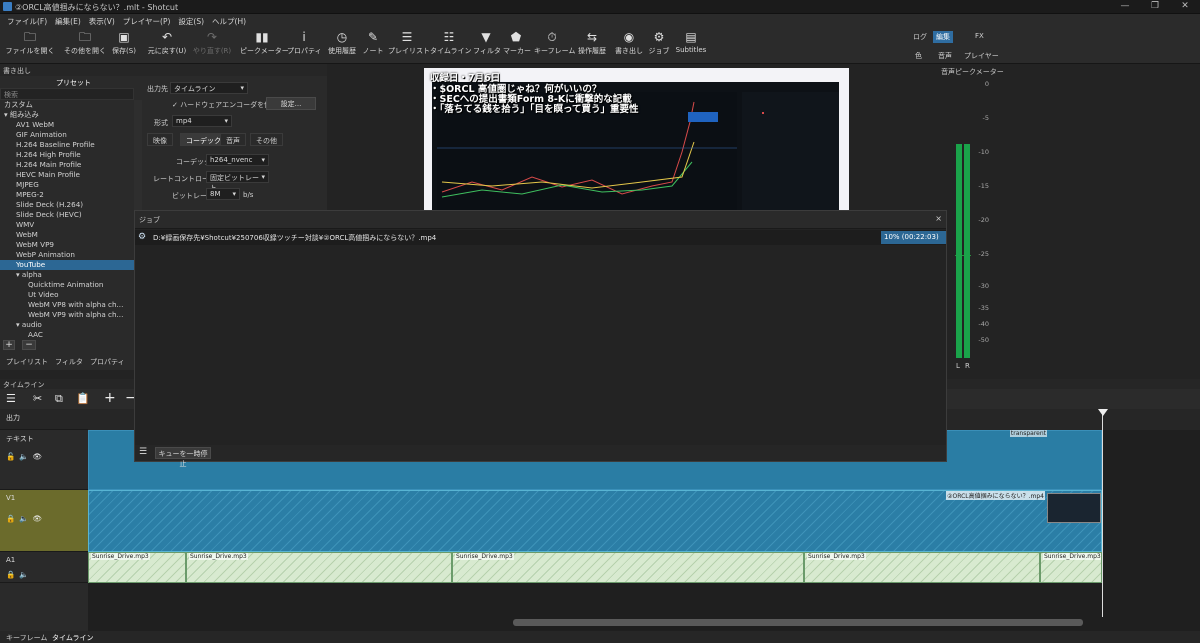  I want to click on tab-video: 映像, so click(160, 139).